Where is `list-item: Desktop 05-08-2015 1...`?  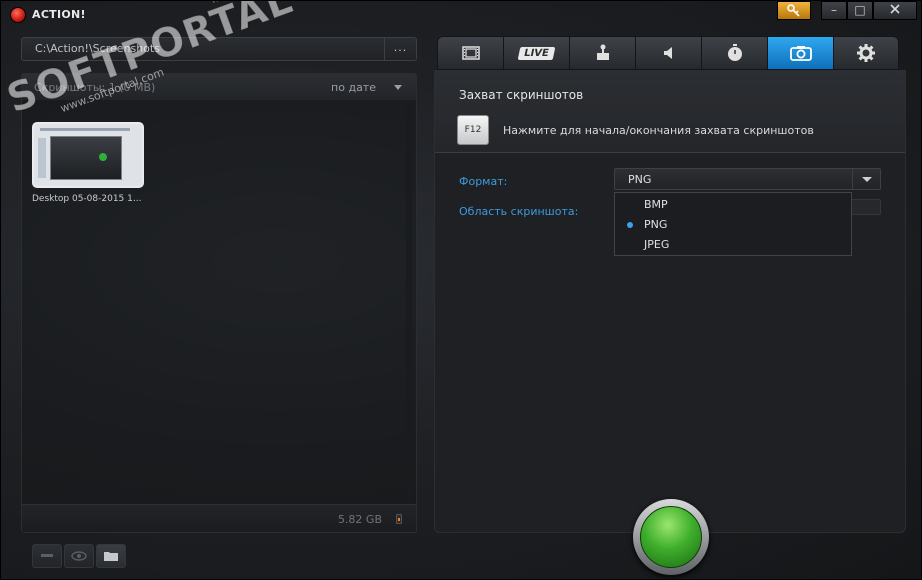 list-item: Desktop 05-08-2015 1... is located at coordinates (88, 163).